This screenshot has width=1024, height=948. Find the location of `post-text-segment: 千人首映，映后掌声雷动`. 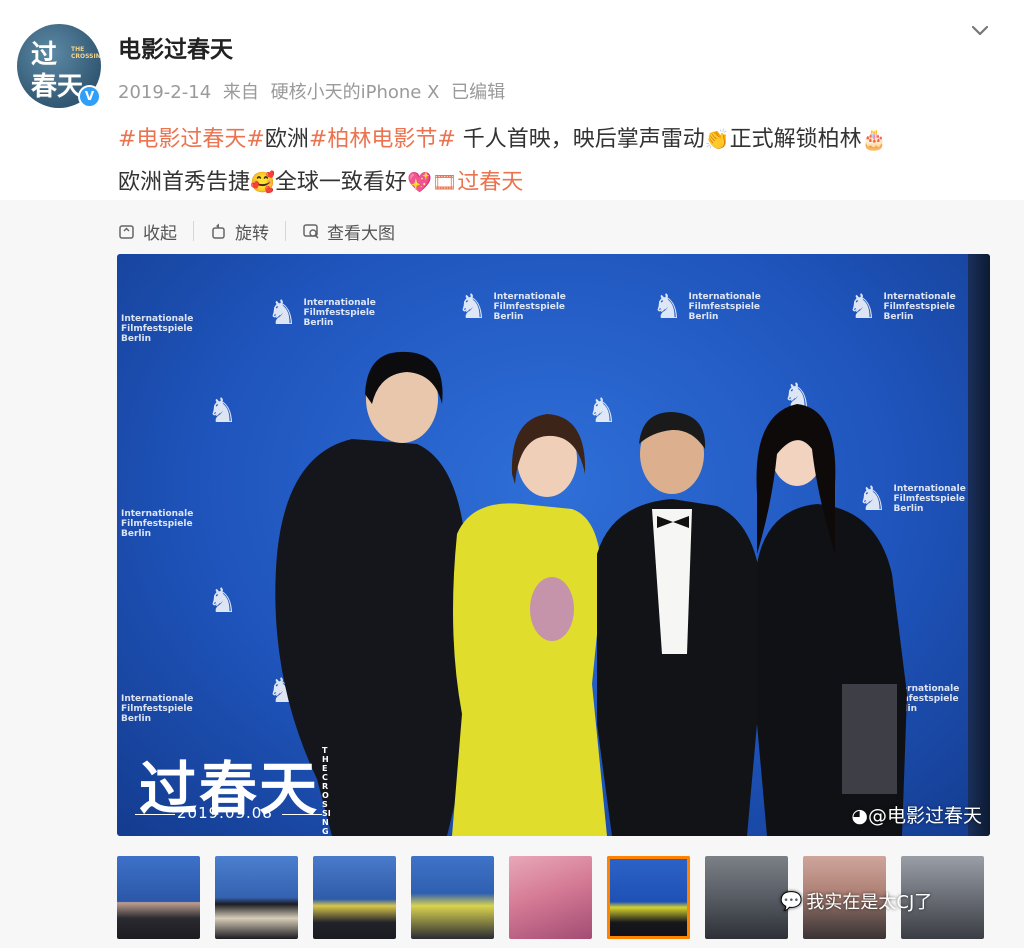

post-text-segment: 千人首映，映后掌声雷动 is located at coordinates (580, 139).